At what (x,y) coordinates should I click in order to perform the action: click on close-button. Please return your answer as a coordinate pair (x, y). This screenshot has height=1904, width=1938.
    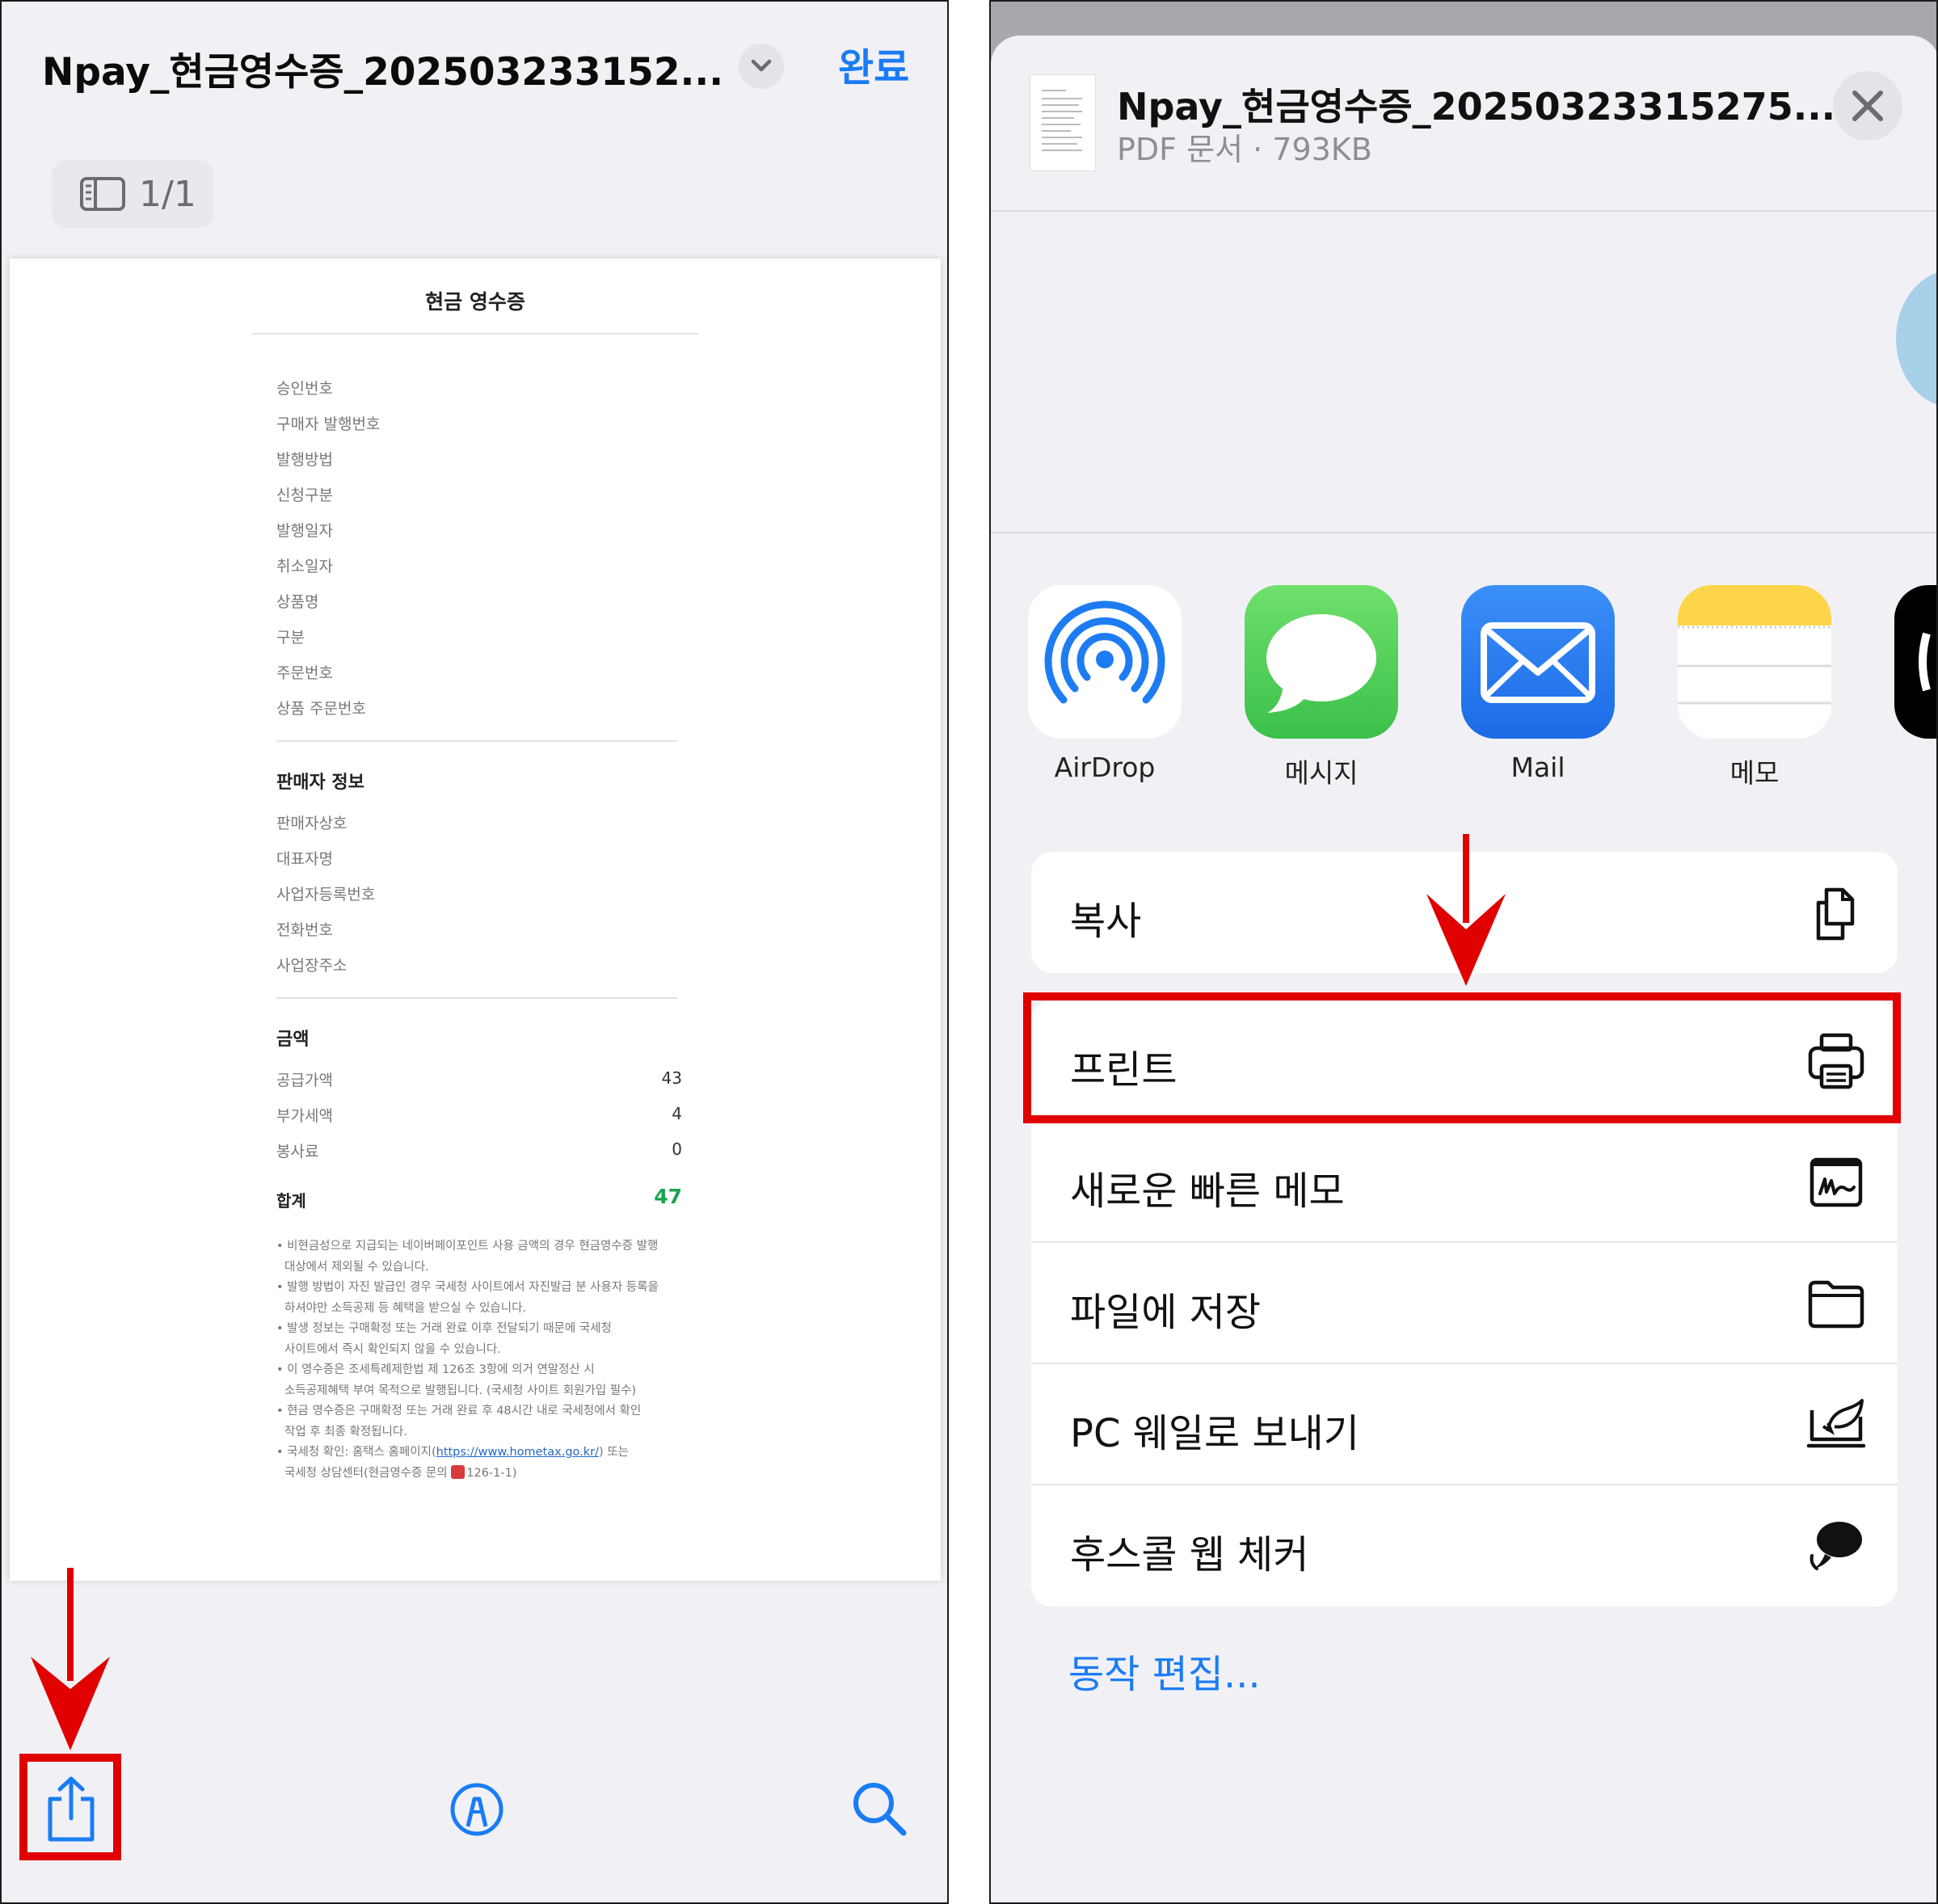
    Looking at the image, I should click on (1867, 106).